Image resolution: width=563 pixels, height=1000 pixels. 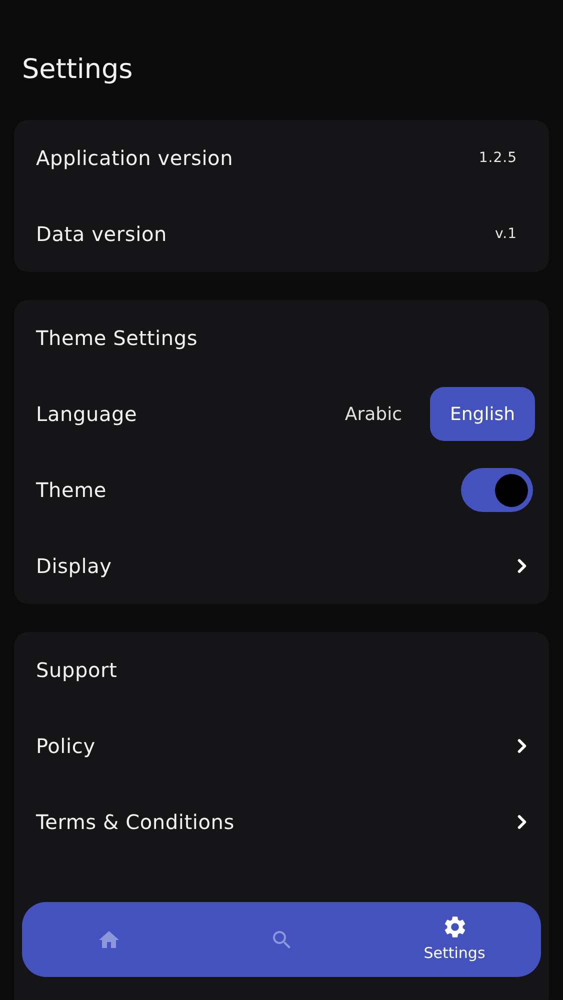 What do you see at coordinates (77, 70) in the screenshot?
I see `page-title: Settings` at bounding box center [77, 70].